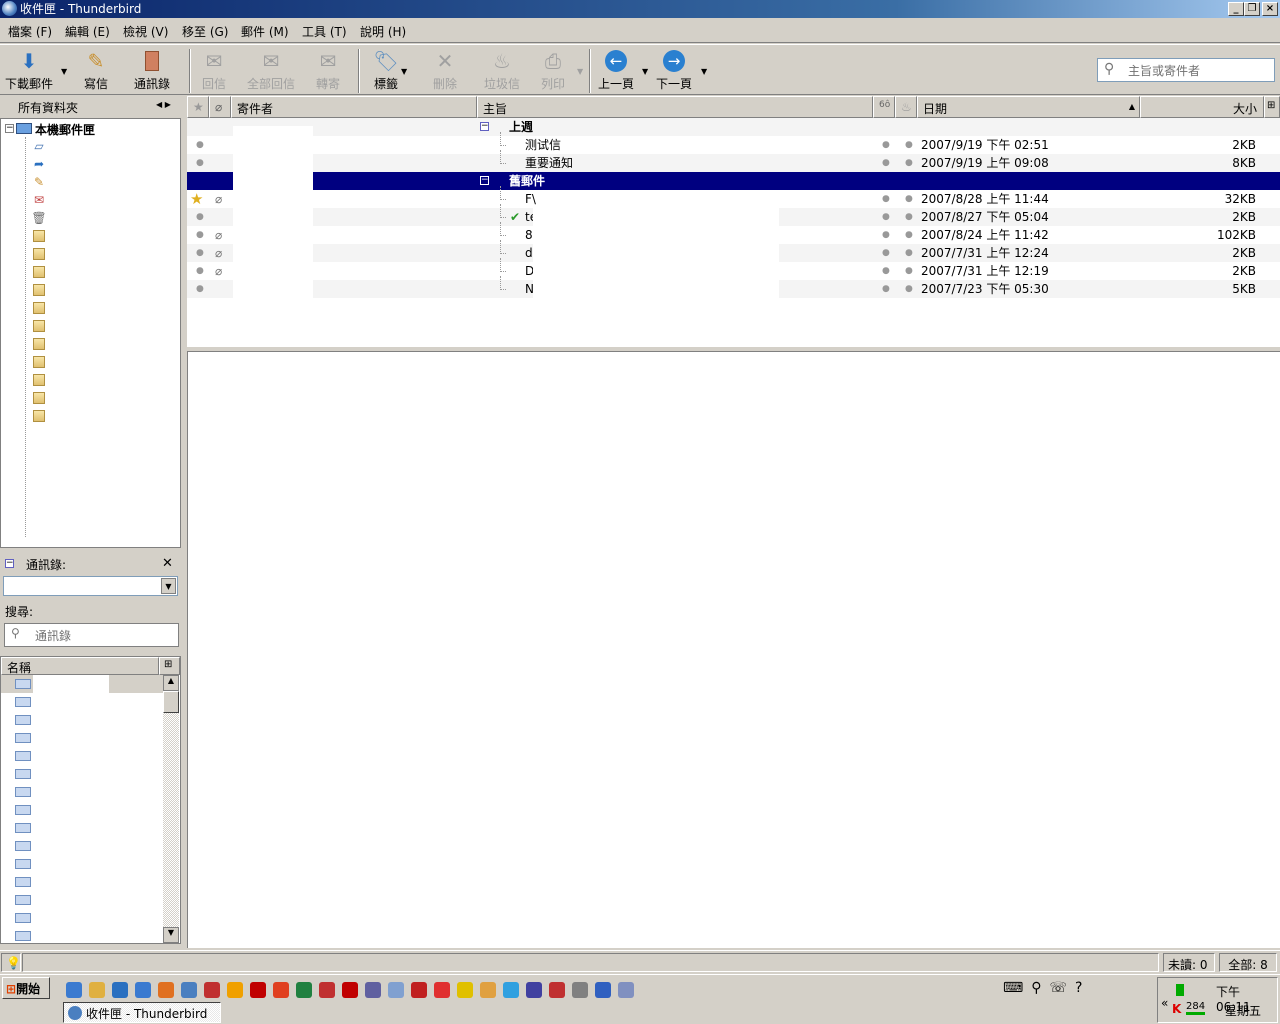 The image size is (1280, 1024). What do you see at coordinates (198, 107) in the screenshot?
I see `star-column-icon: ★` at bounding box center [198, 107].